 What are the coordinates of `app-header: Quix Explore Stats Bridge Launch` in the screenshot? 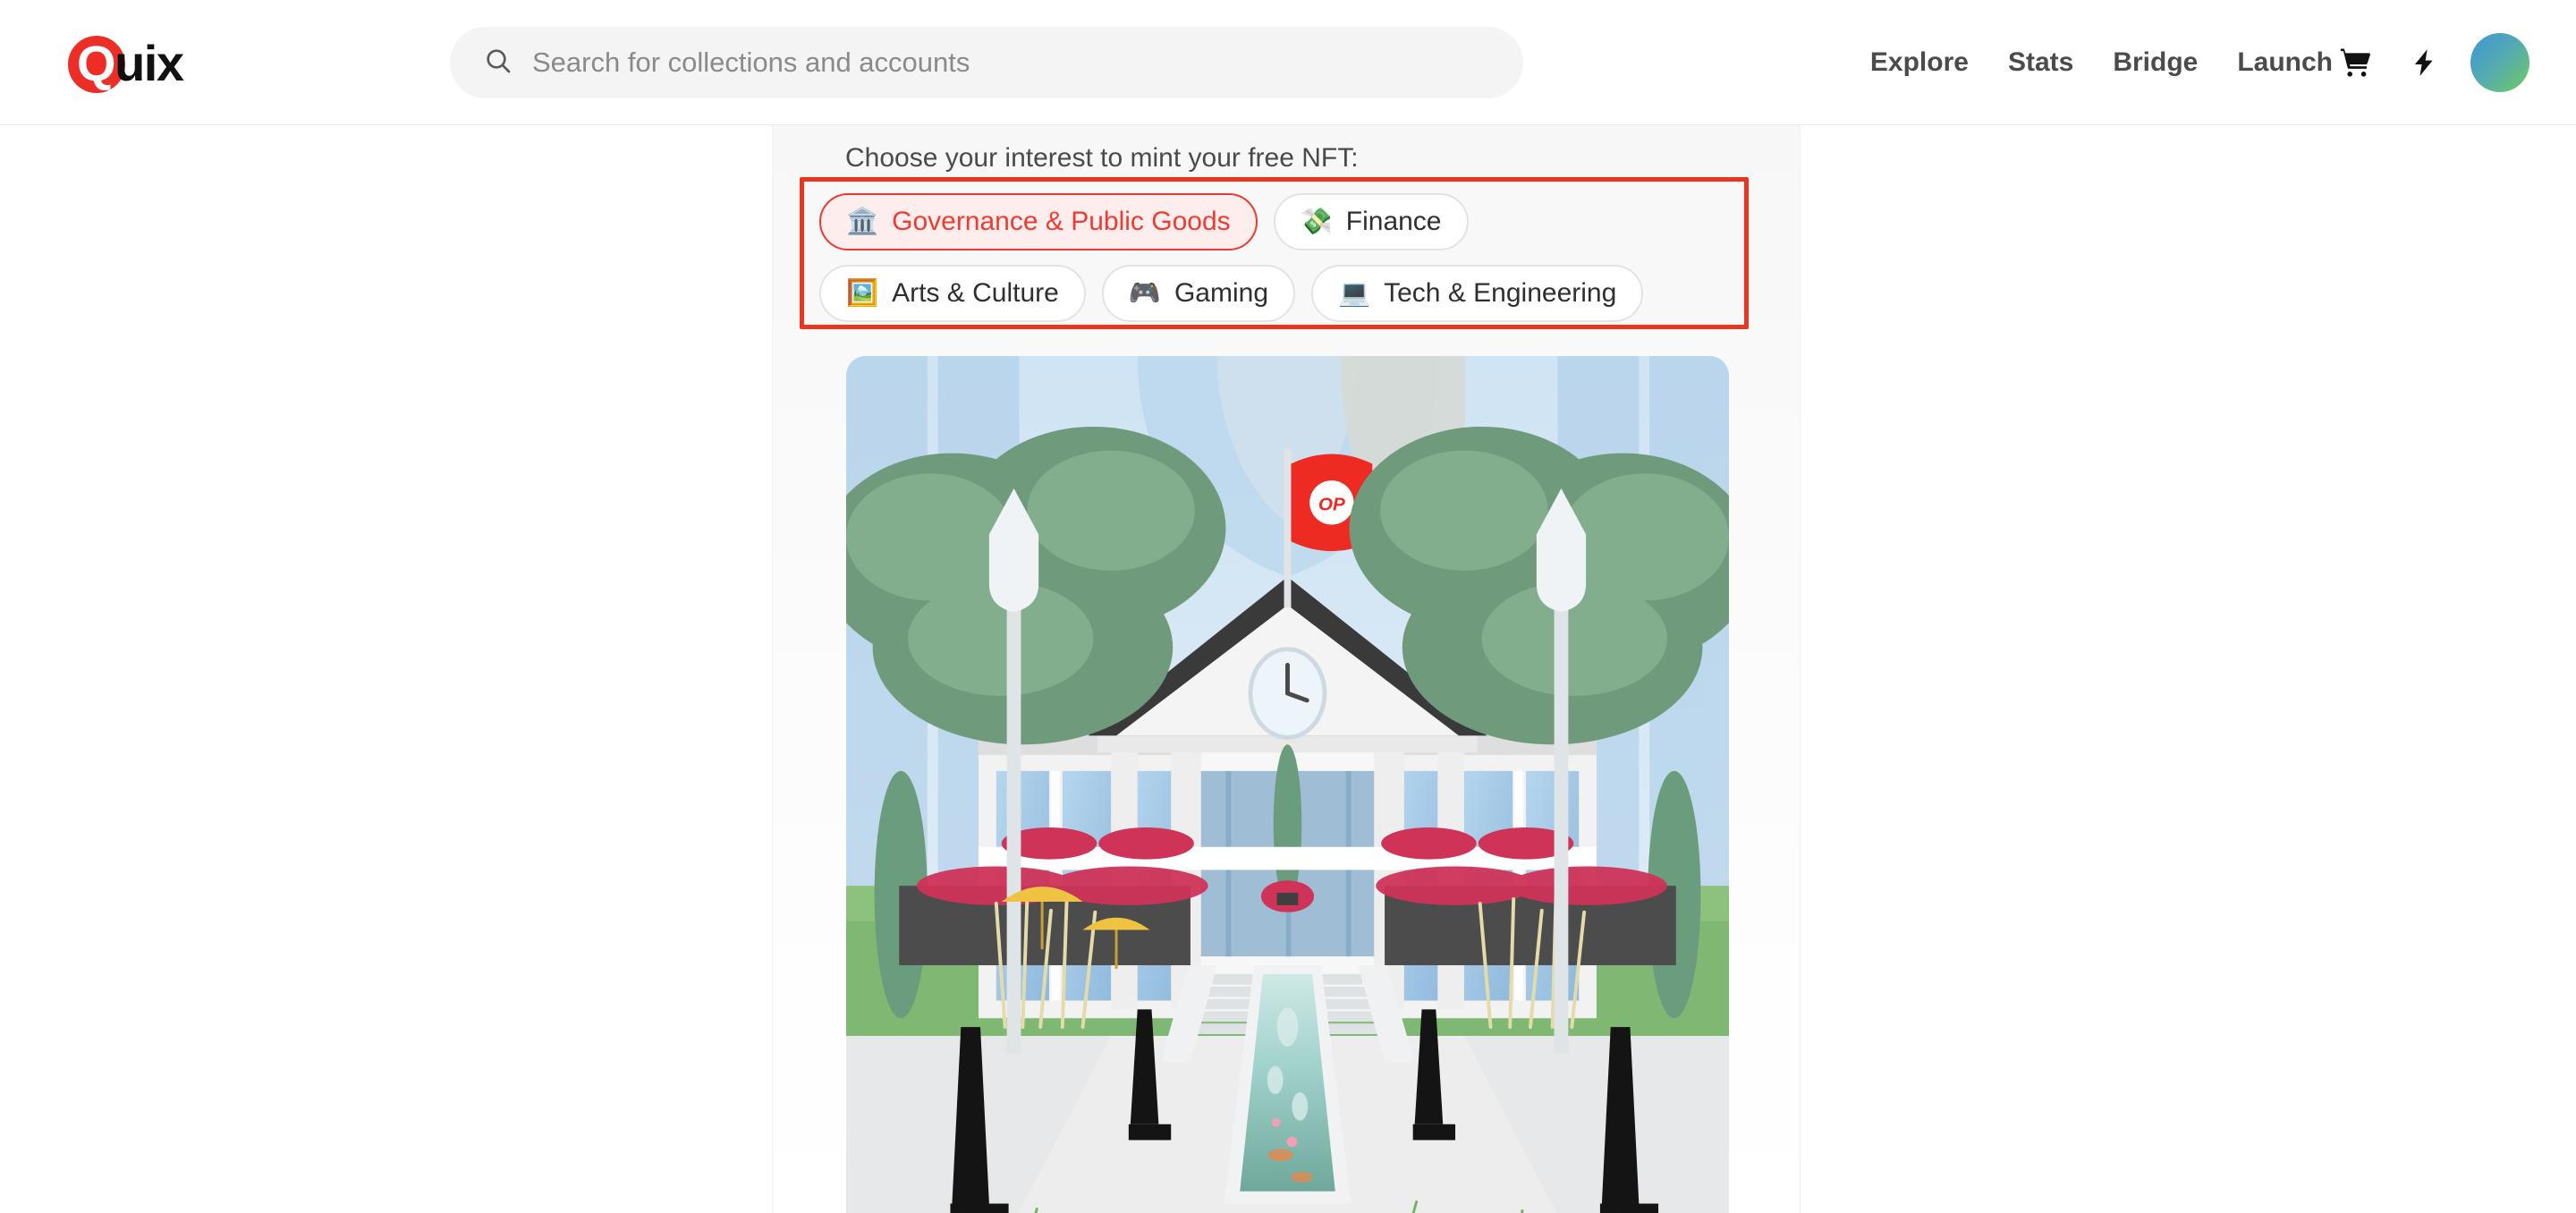 It's located at (1288, 62).